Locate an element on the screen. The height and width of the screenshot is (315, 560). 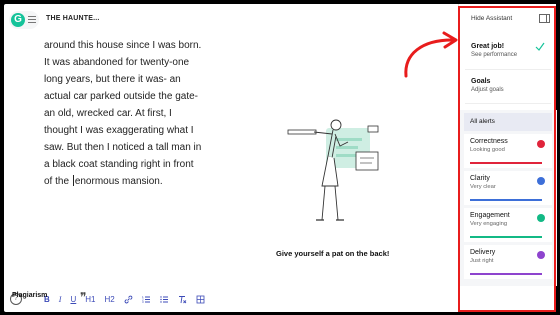
performance-card: Great job! See performance is located at coordinates (508, 54).